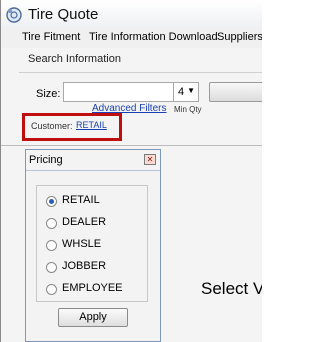 This screenshot has width=320, height=342. What do you see at coordinates (231, 288) in the screenshot?
I see `select-prompt-text: Select V` at bounding box center [231, 288].